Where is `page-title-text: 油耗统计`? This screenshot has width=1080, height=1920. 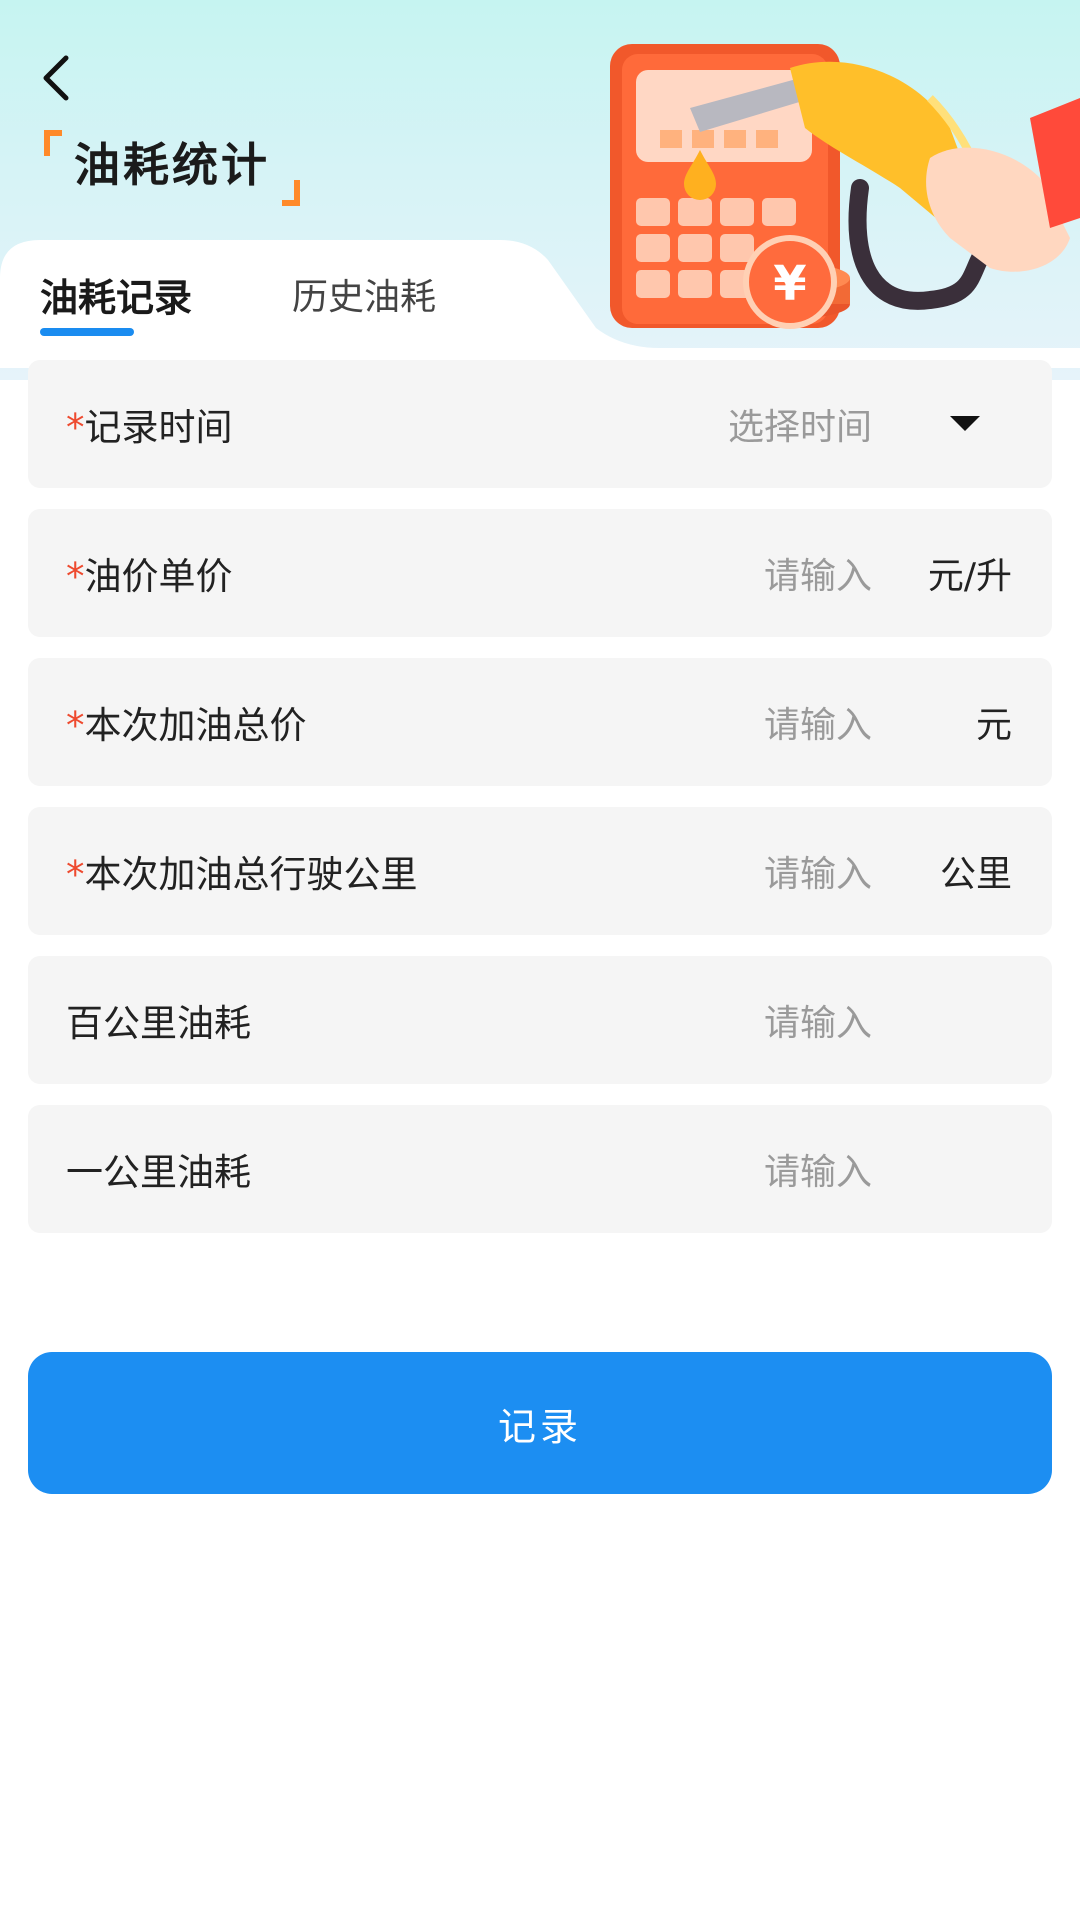
page-title-text: 油耗统计 is located at coordinates (172, 165).